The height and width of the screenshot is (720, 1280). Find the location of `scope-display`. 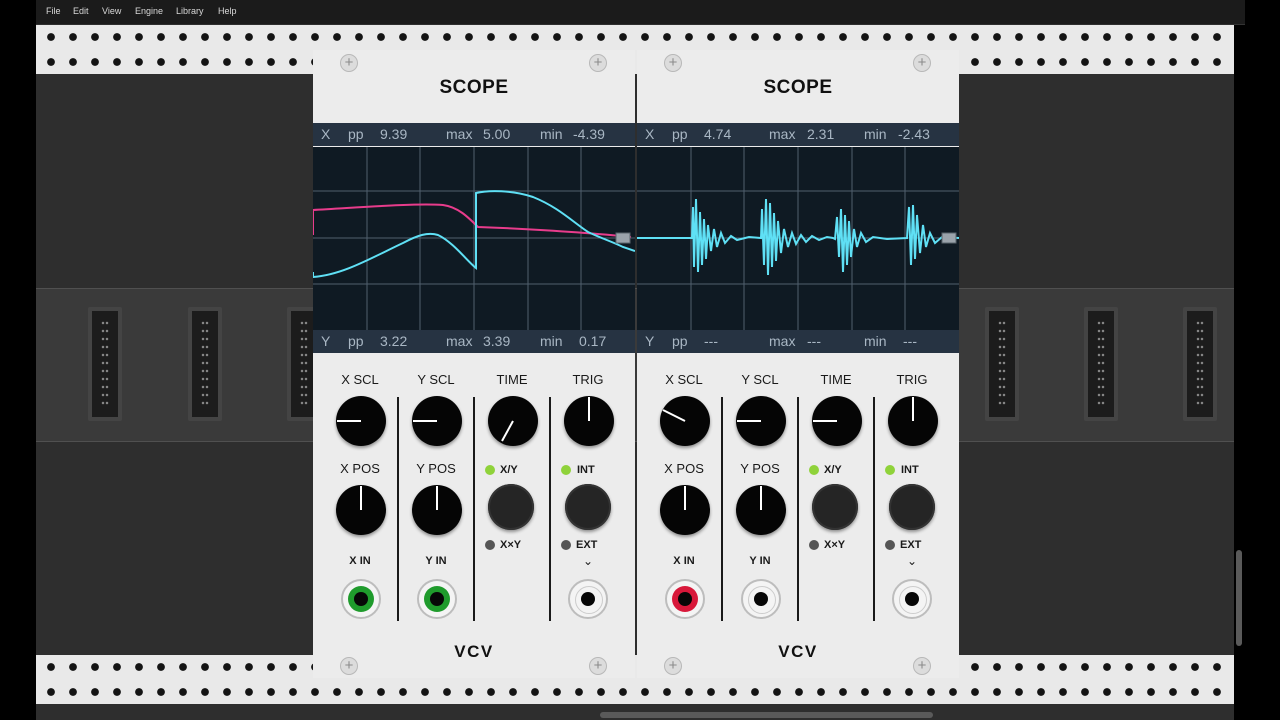

scope-display is located at coordinates (474, 238).